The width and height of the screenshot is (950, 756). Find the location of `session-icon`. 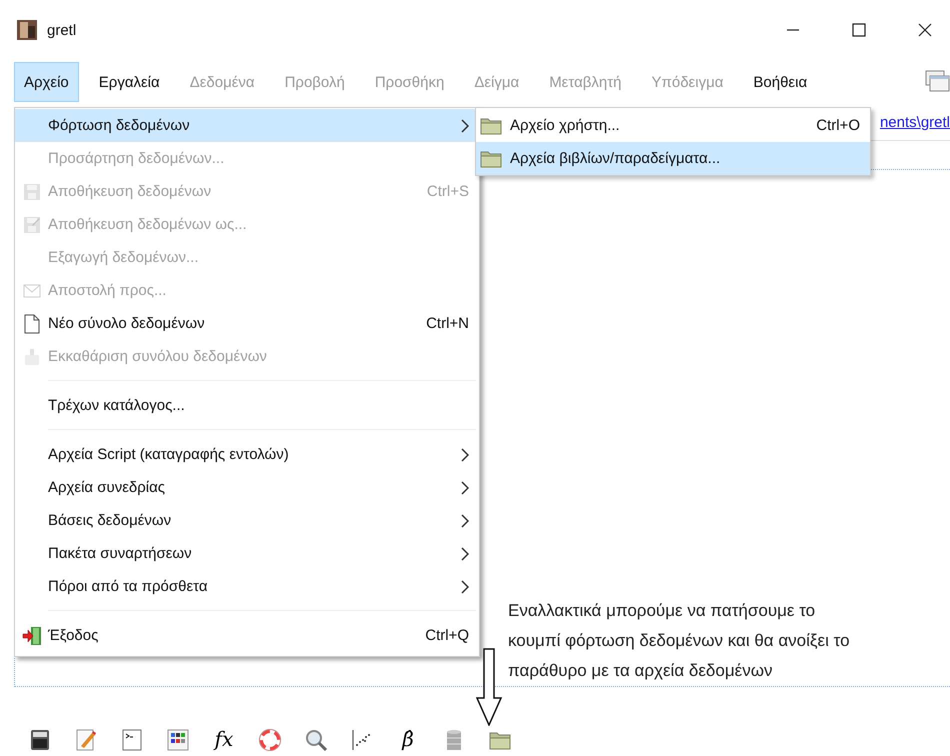

session-icon is located at coordinates (178, 741).